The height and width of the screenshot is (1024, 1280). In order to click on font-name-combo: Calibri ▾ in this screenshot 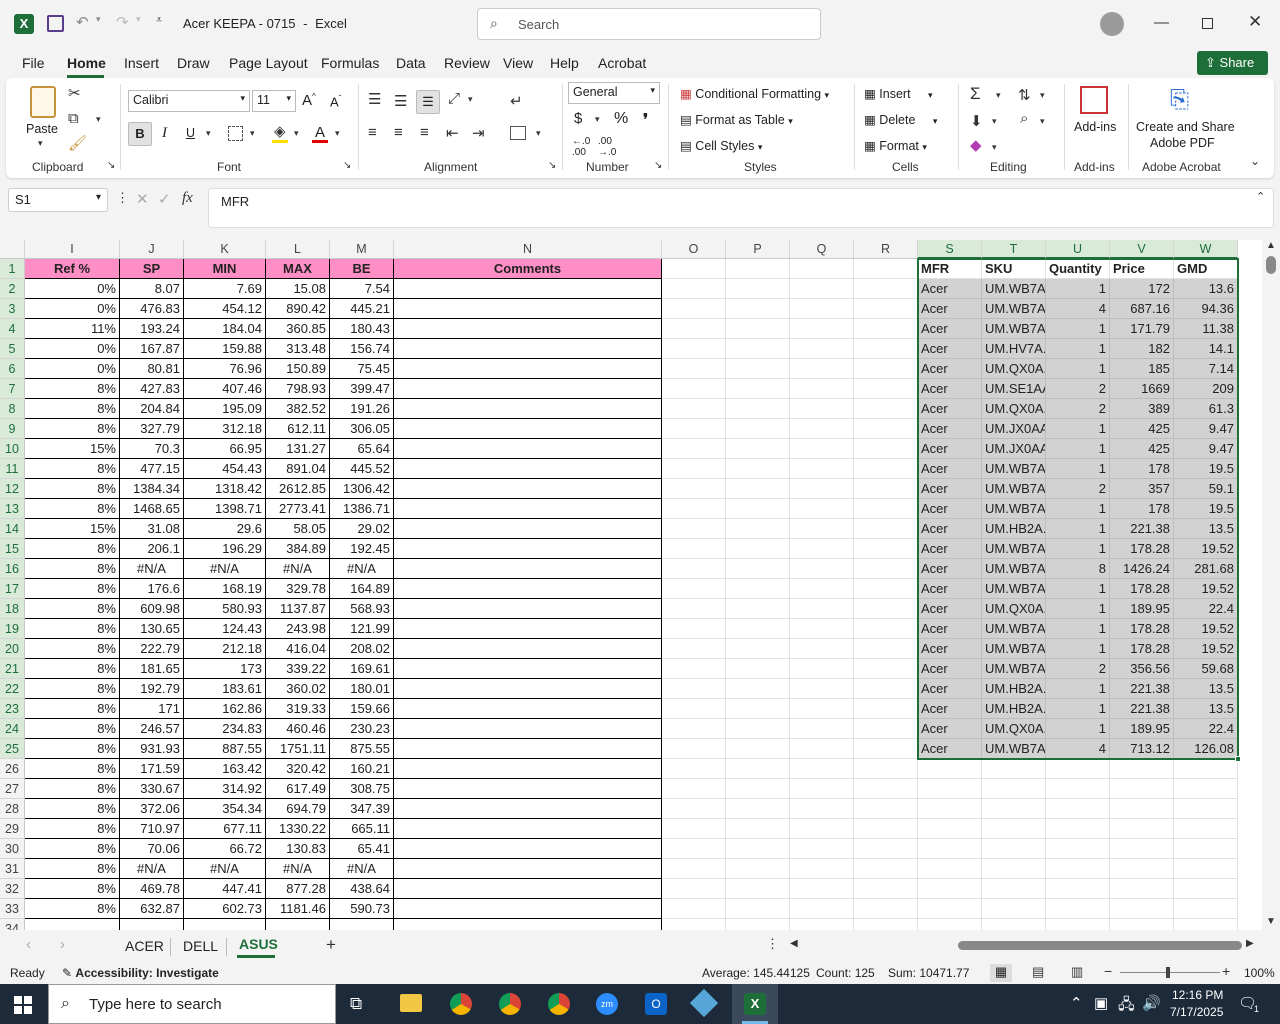, I will do `click(189, 101)`.